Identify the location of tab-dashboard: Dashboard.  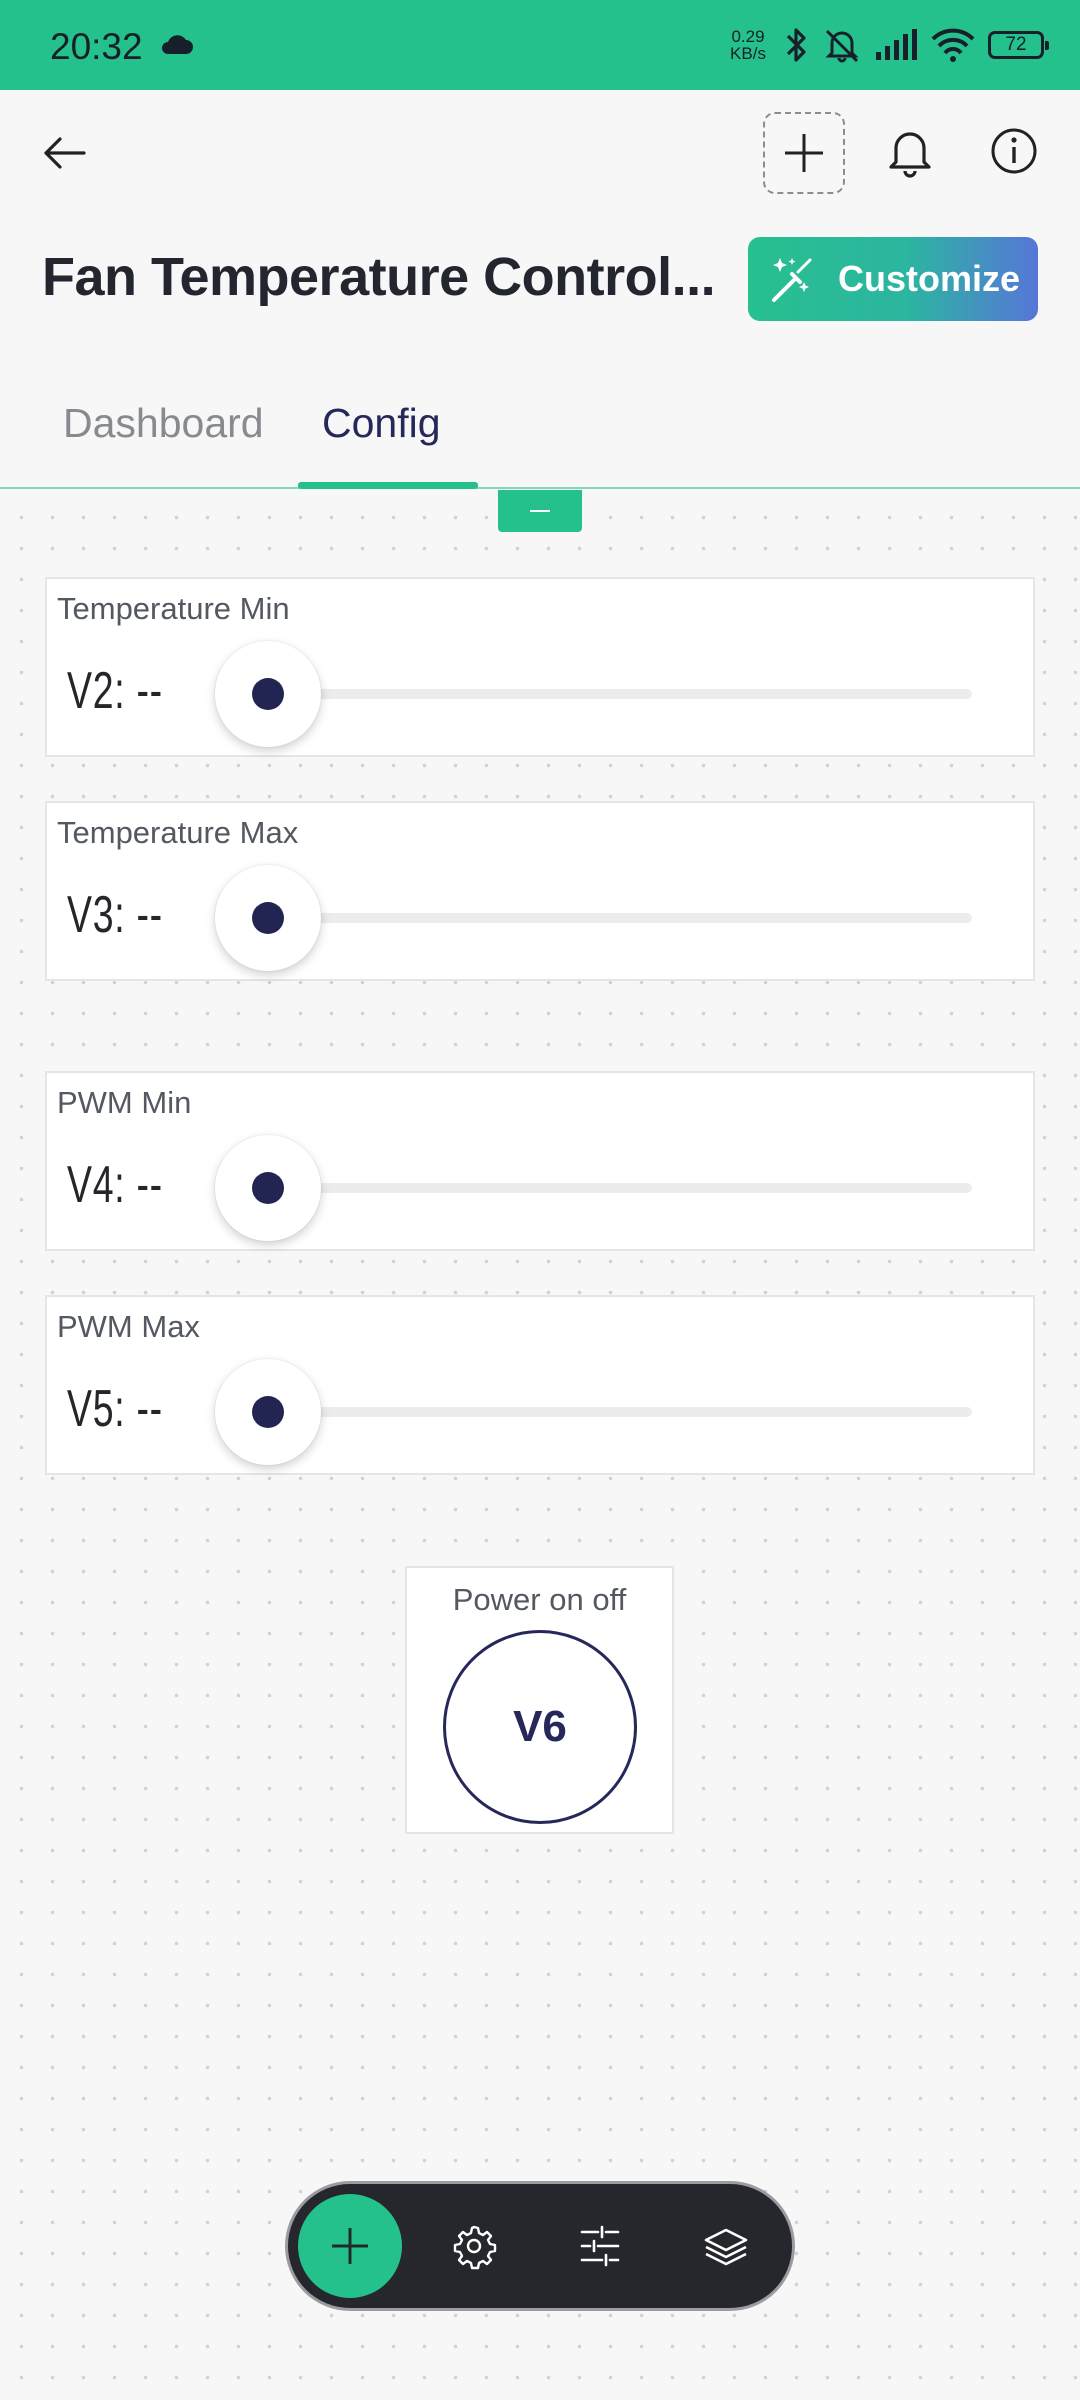
(163, 423).